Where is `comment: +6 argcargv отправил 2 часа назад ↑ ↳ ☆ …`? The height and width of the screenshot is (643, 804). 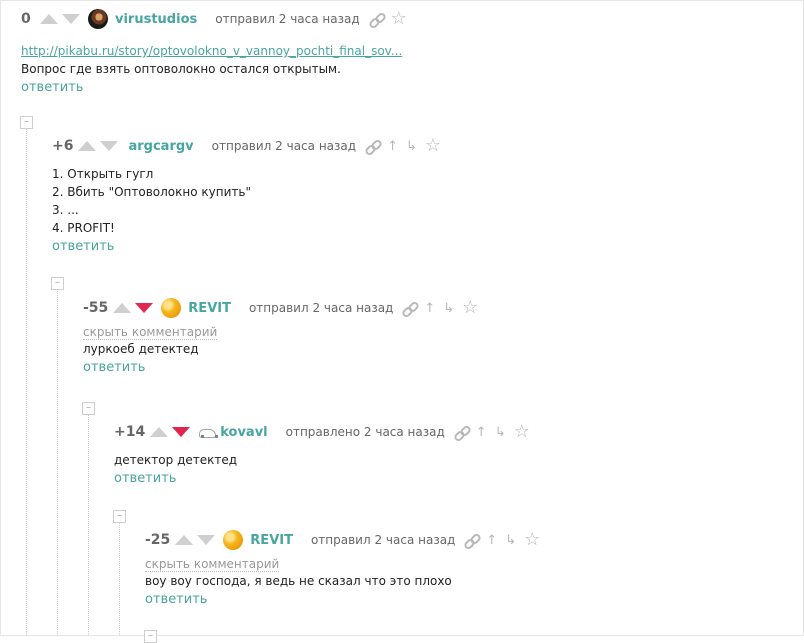 comment: +6 argcargv отправил 2 часа назад ↑ ↳ ☆ … is located at coordinates (246, 195).